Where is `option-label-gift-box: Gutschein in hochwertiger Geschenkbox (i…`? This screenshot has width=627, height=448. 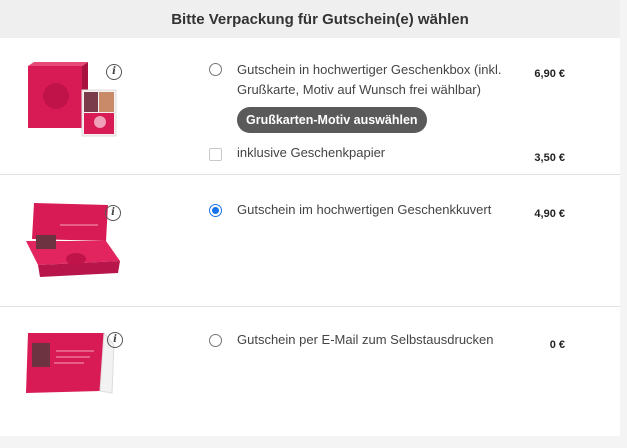 option-label-gift-box: Gutschein in hochwertiger Geschenkbox (i… is located at coordinates (369, 79).